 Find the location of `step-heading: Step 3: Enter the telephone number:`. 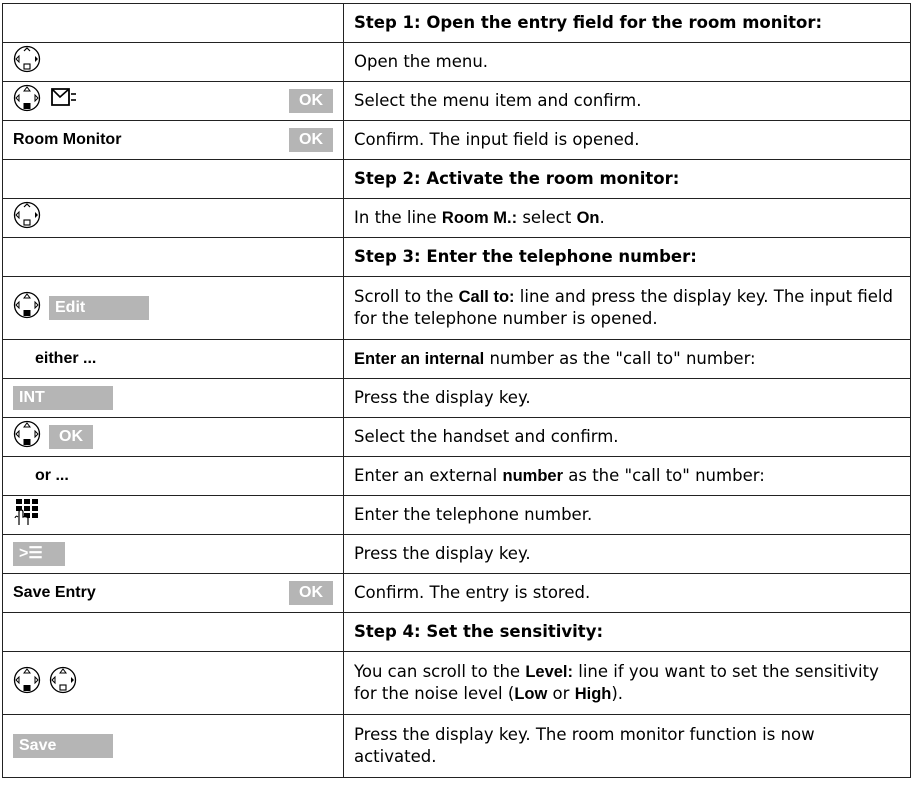

step-heading: Step 3: Enter the telephone number: is located at coordinates (627, 257).